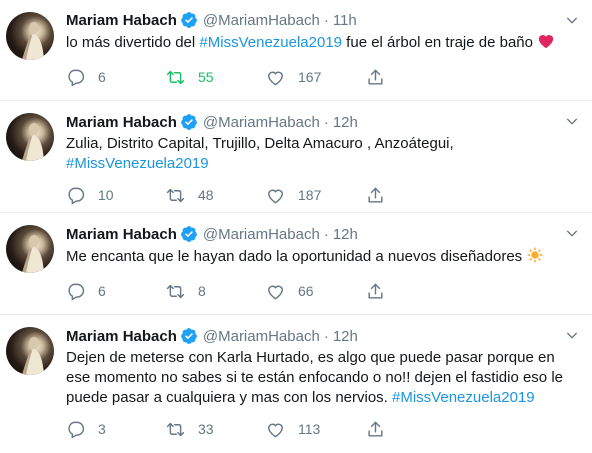 This screenshot has width=592, height=453. I want to click on like-count: 187, so click(310, 195).